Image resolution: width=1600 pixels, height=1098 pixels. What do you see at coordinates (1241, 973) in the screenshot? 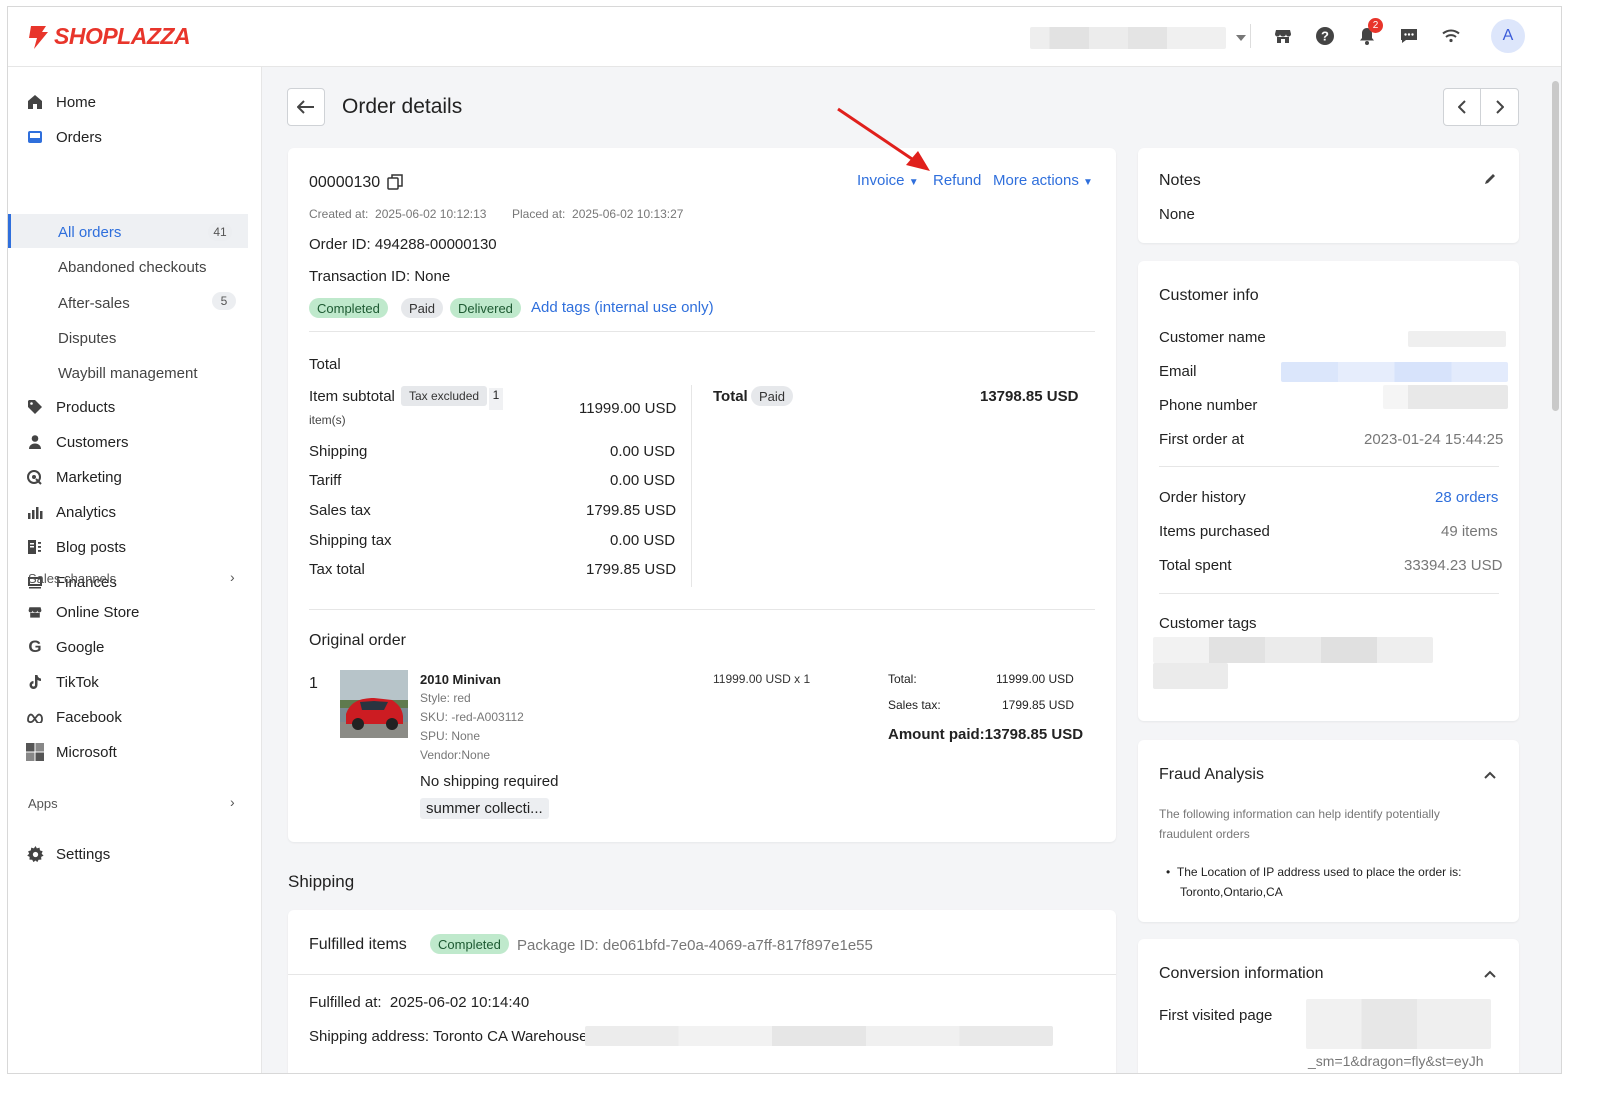
I see `conversion-heading: Conversion information` at bounding box center [1241, 973].